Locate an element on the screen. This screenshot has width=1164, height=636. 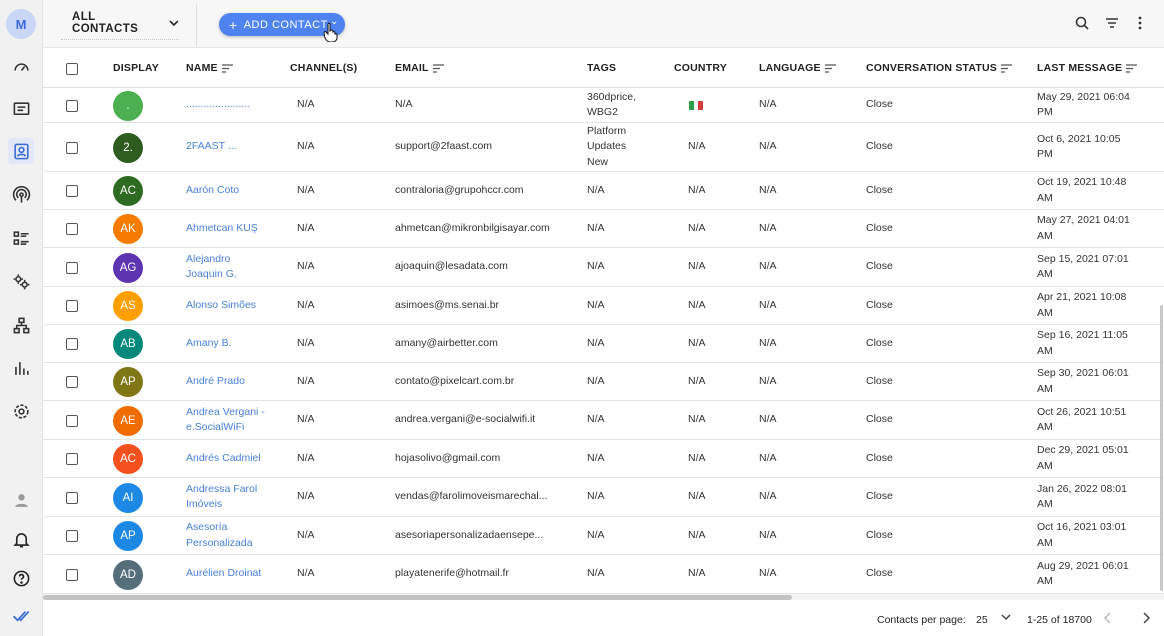
col-language: LANGUAGE is located at coordinates (797, 68).